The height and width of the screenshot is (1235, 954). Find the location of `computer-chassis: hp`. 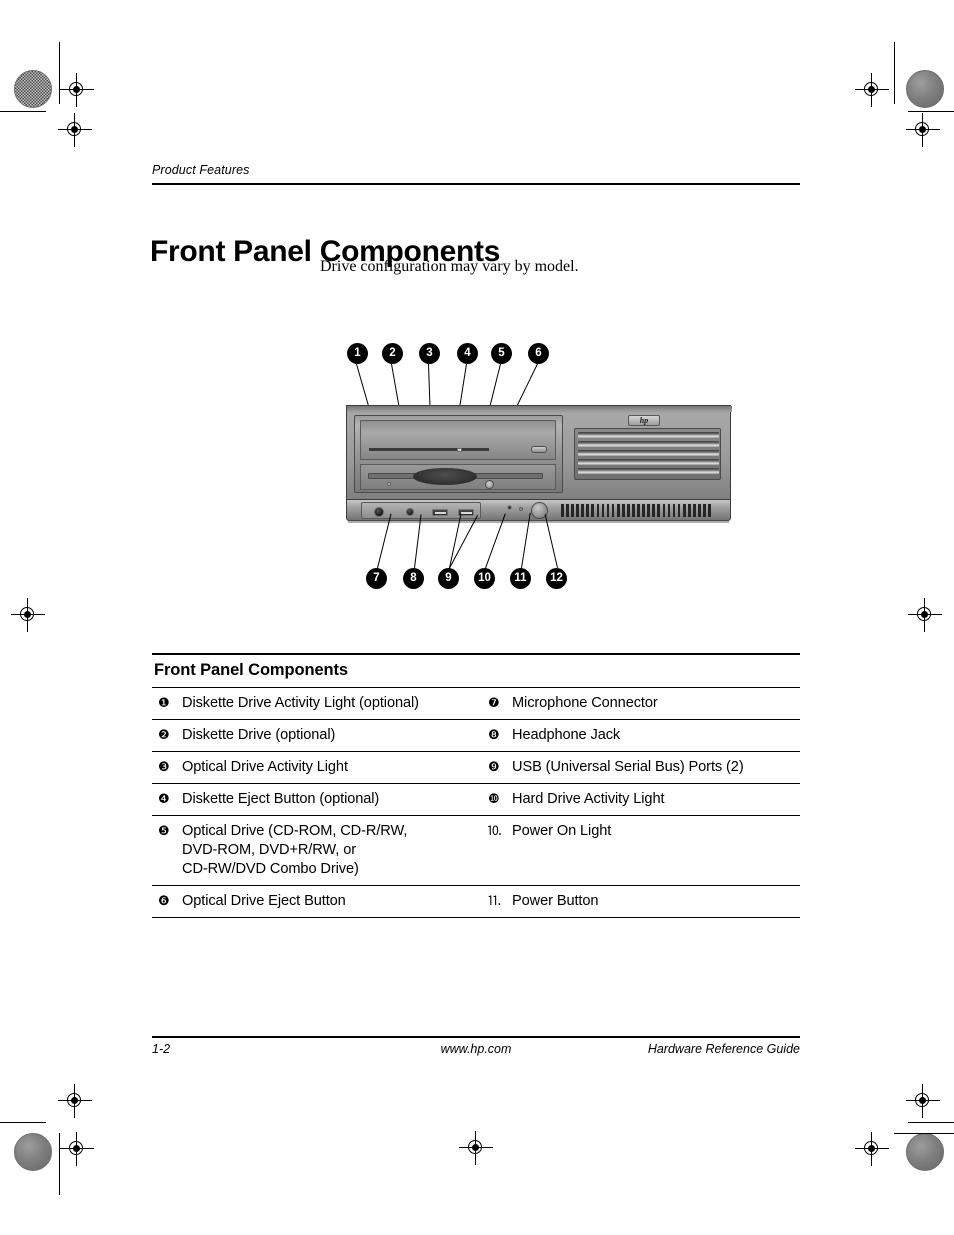

computer-chassis: hp is located at coordinates (539, 464).